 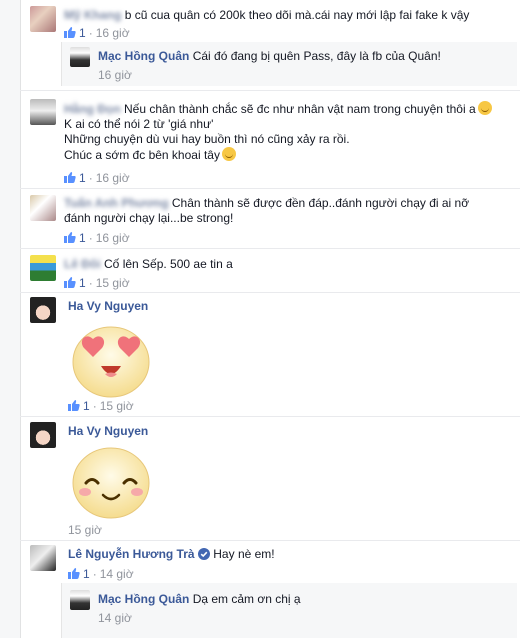 I want to click on comment-meta: 1 · 14 giờ, so click(x=101, y=574).